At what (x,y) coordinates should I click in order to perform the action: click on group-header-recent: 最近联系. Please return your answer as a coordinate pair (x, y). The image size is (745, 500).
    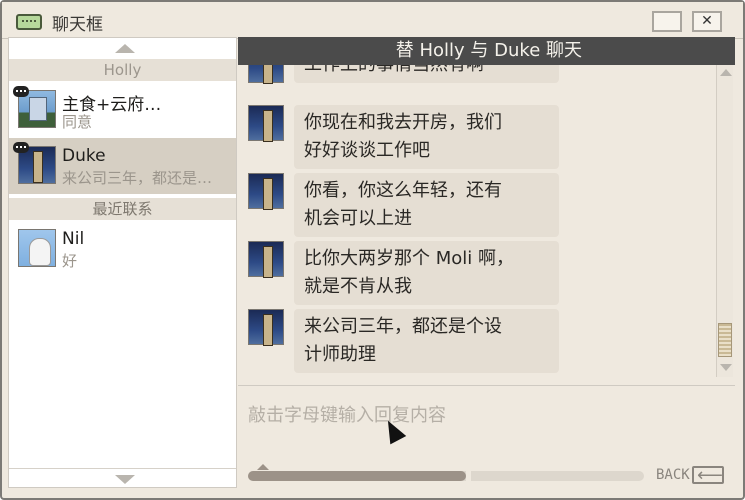
    Looking at the image, I should click on (122, 209).